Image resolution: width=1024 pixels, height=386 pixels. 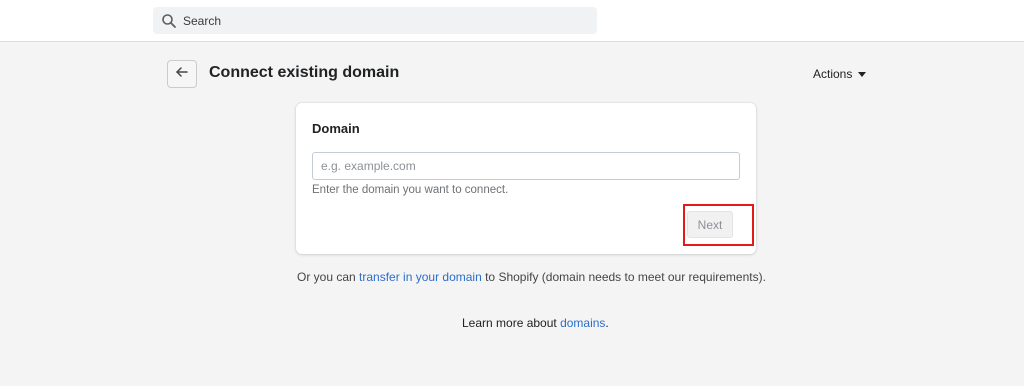 I want to click on learn-more: Learn more about domains., so click(x=535, y=323).